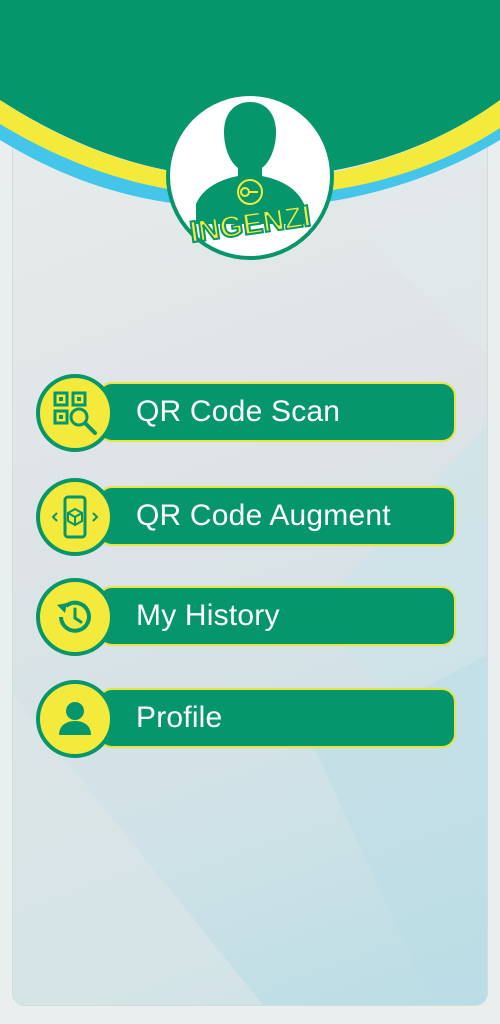 The image size is (500, 1024). I want to click on user-profile-icon, so click(75, 719).